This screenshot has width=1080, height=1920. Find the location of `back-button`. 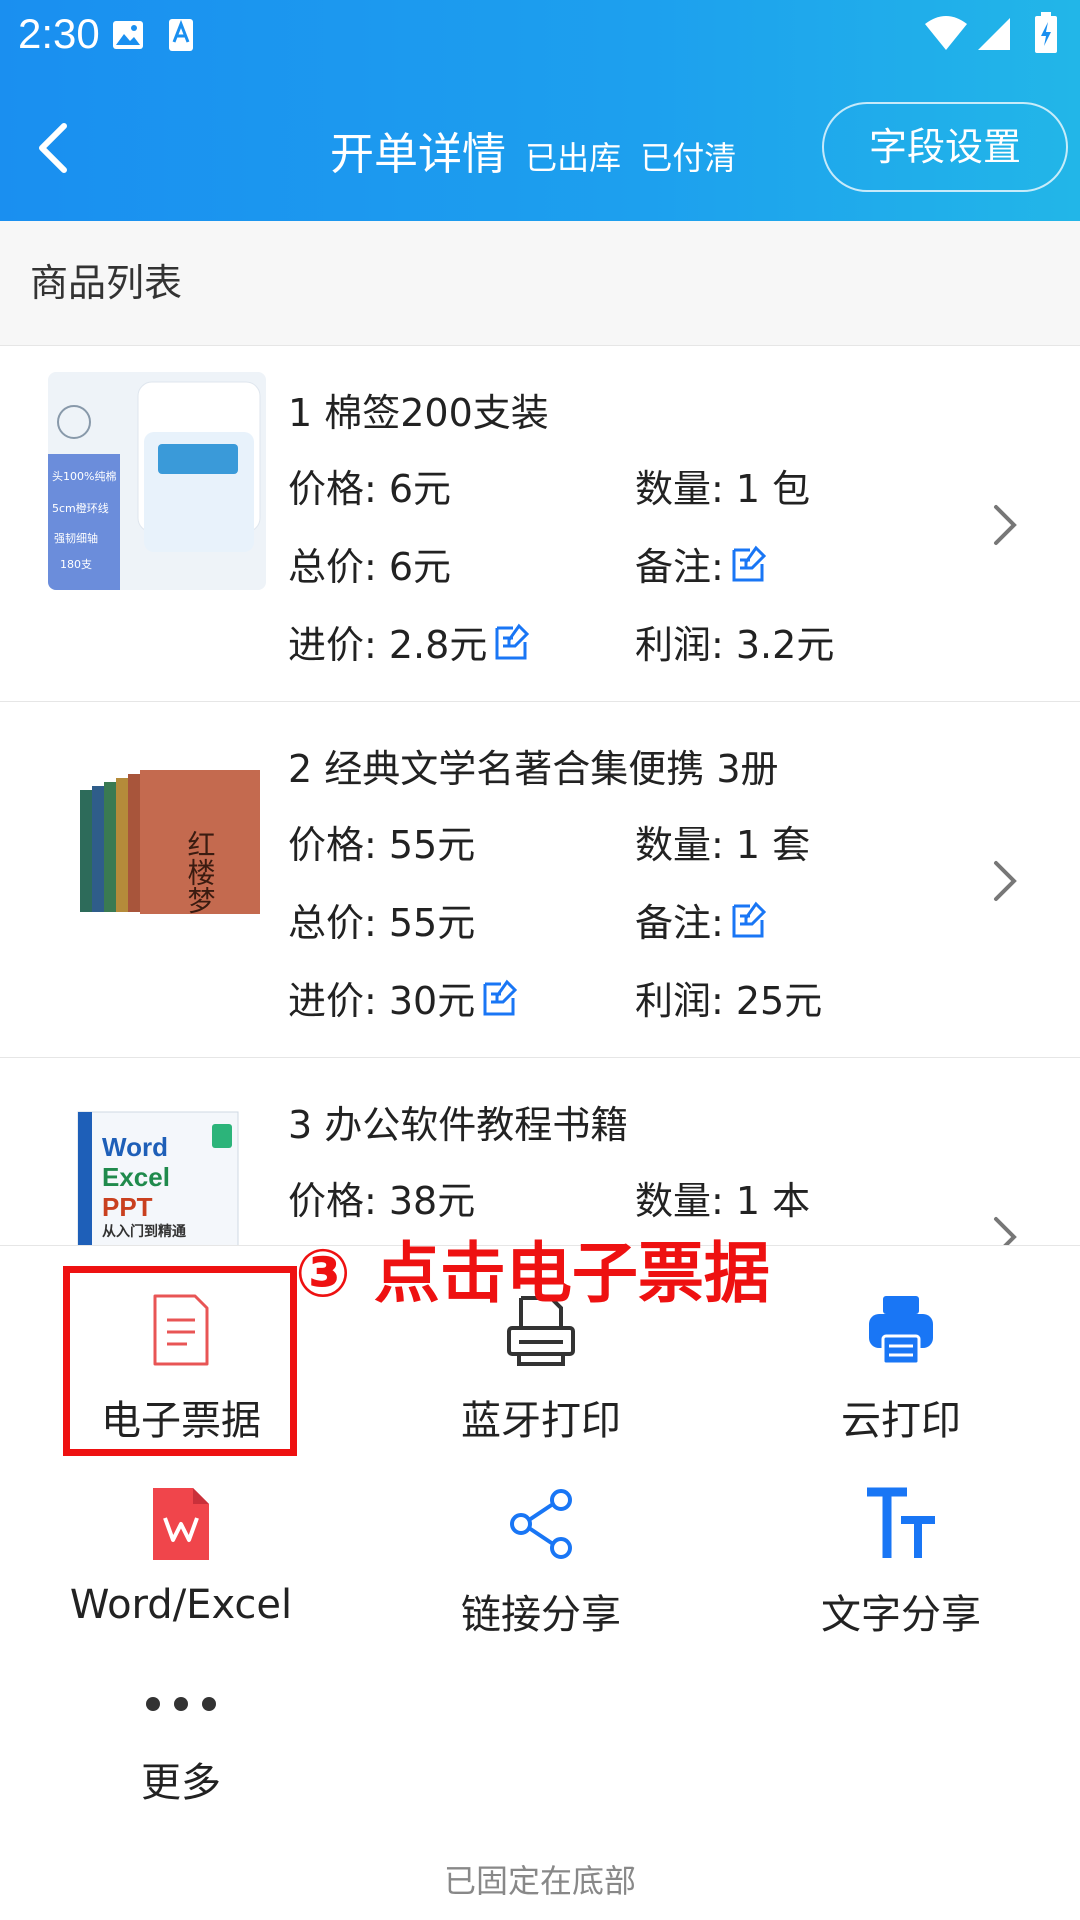

back-button is located at coordinates (53, 147).